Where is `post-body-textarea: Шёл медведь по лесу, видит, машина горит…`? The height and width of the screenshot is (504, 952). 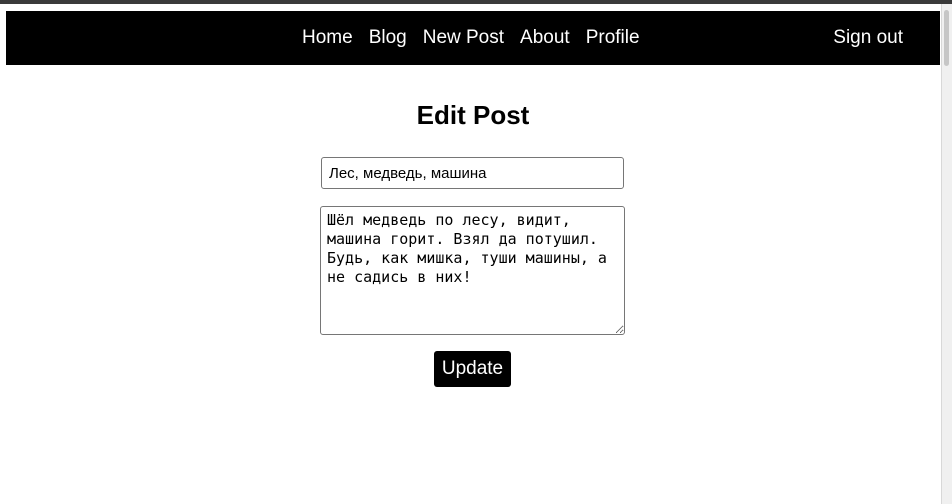 post-body-textarea: Шёл медведь по лесу, видит, машина горит… is located at coordinates (472, 270).